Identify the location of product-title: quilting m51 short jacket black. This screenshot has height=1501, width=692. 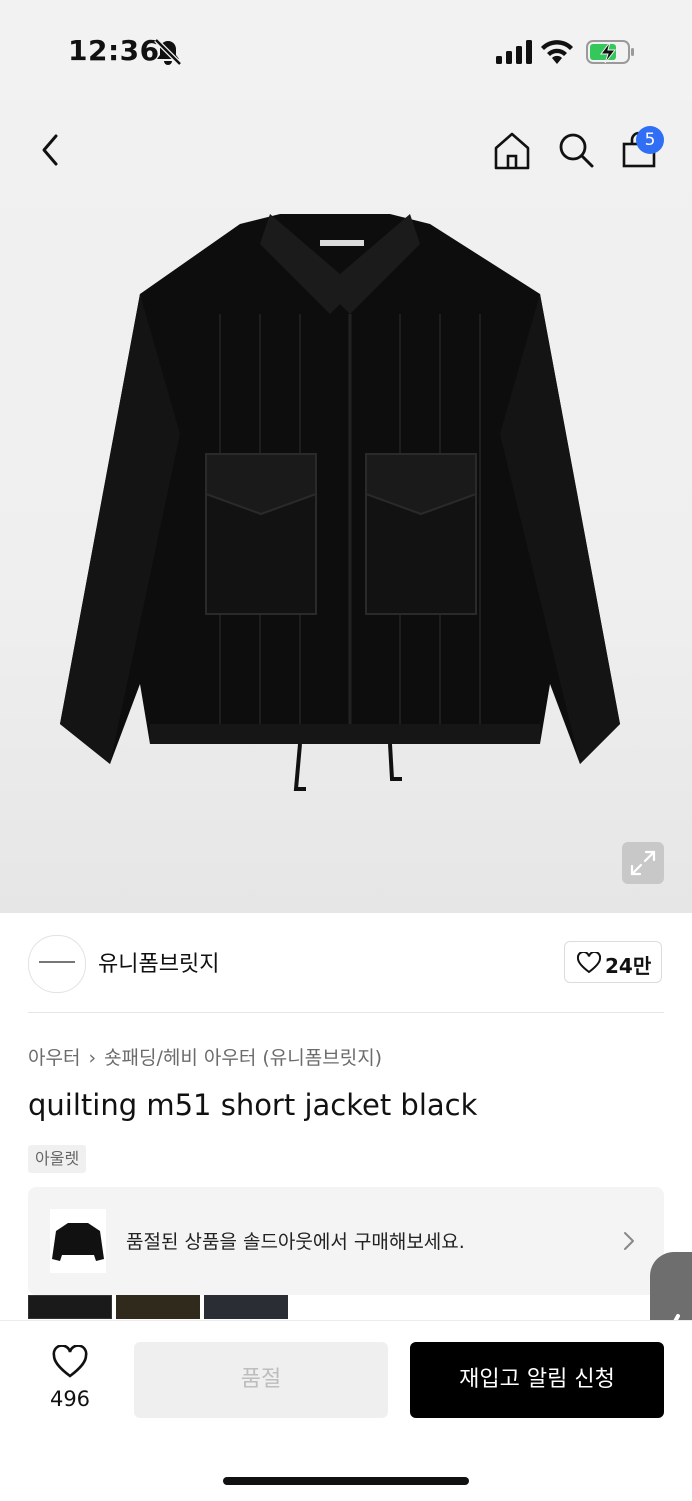
(253, 1105).